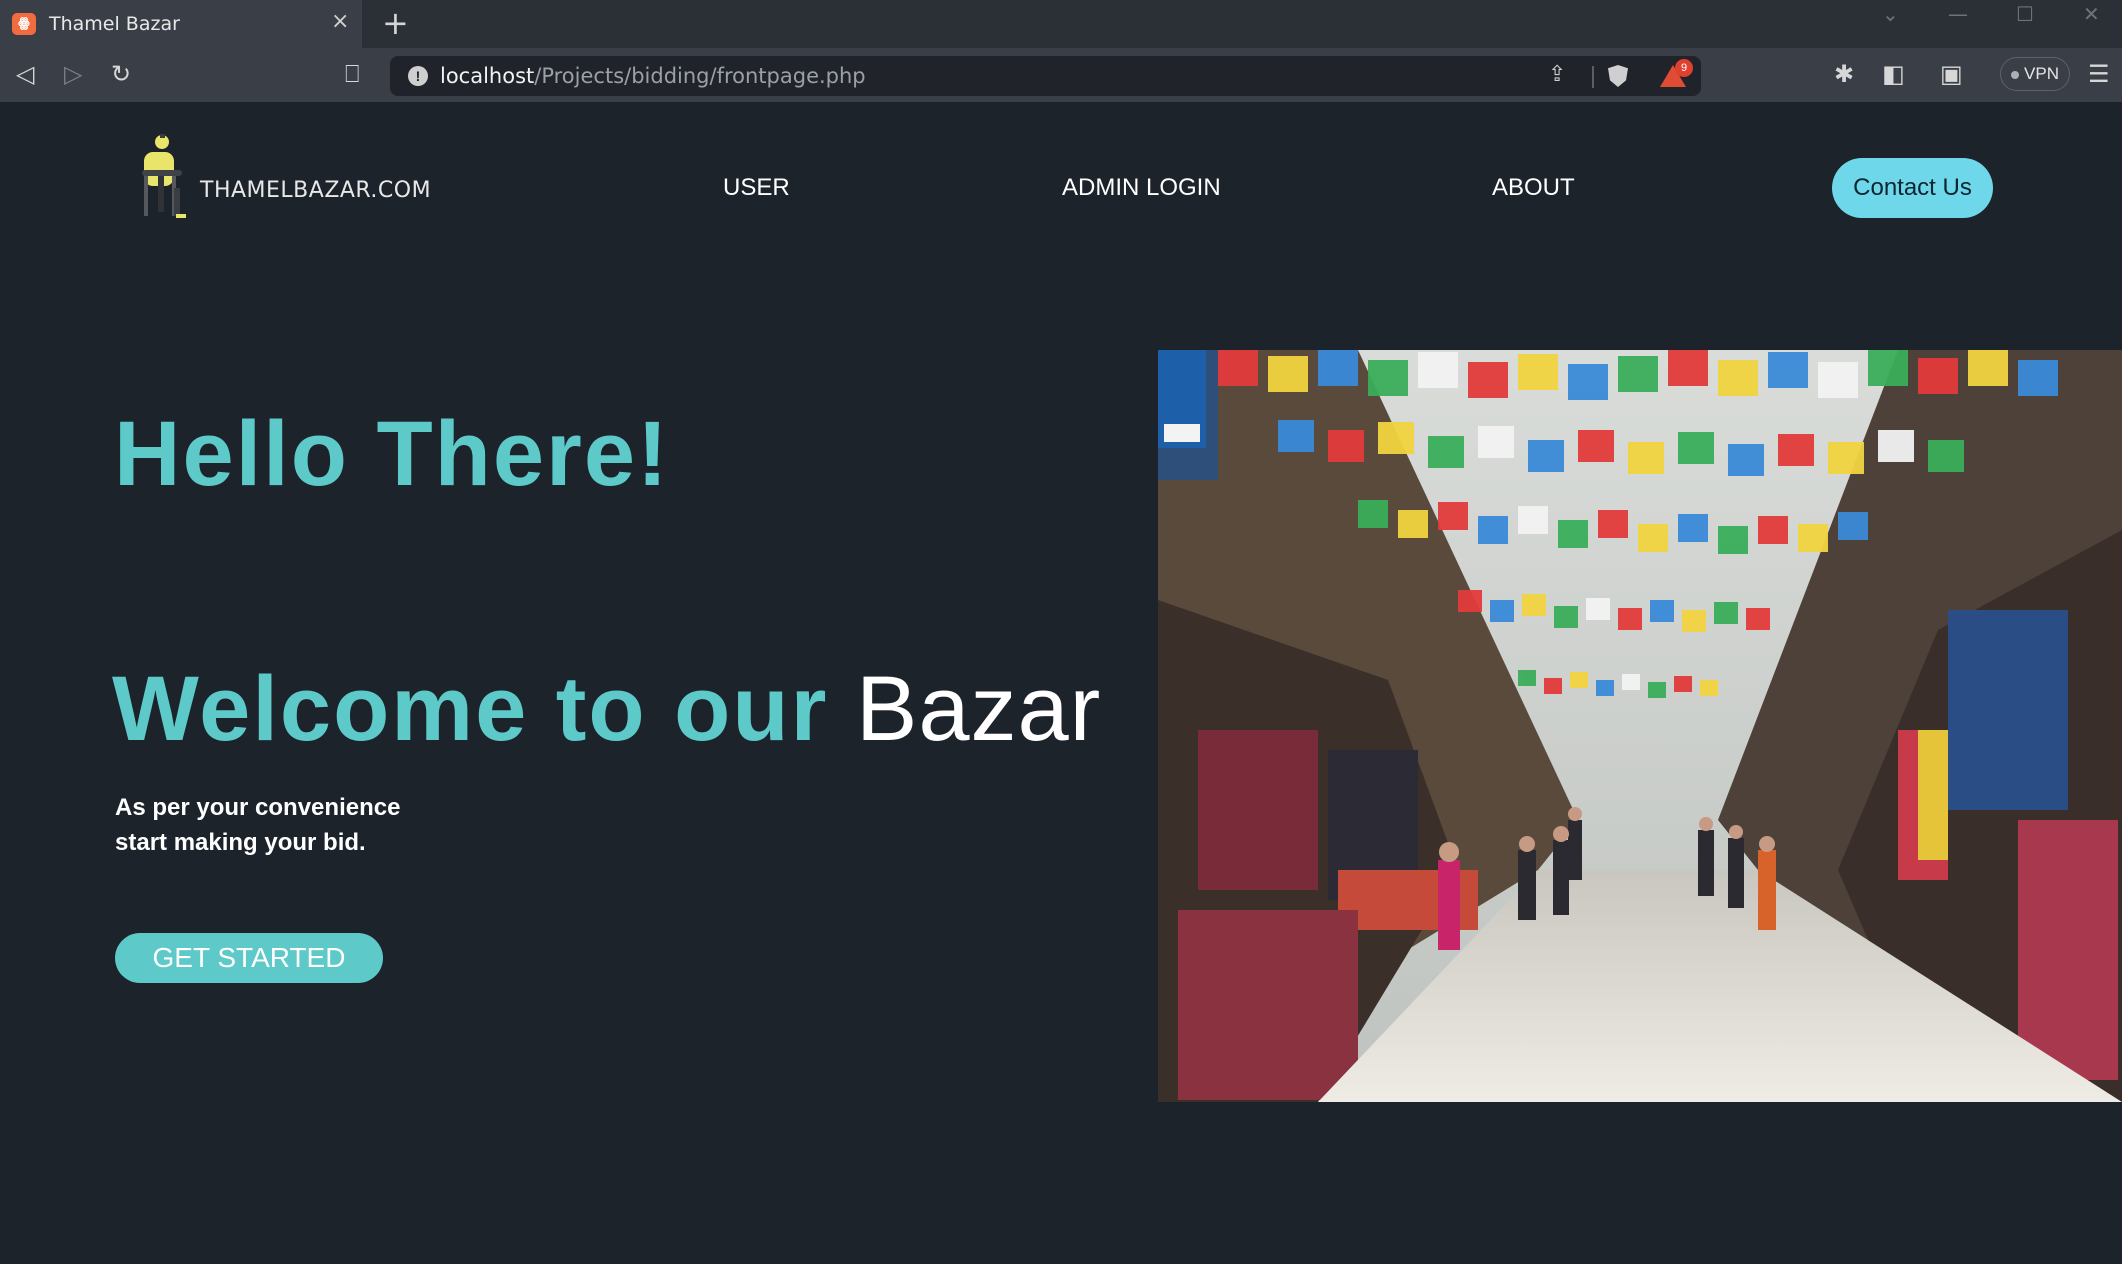 Image resolution: width=2122 pixels, height=1264 pixels. Describe the element at coordinates (487, 76) in the screenshot. I see `url-host: localhost` at that location.